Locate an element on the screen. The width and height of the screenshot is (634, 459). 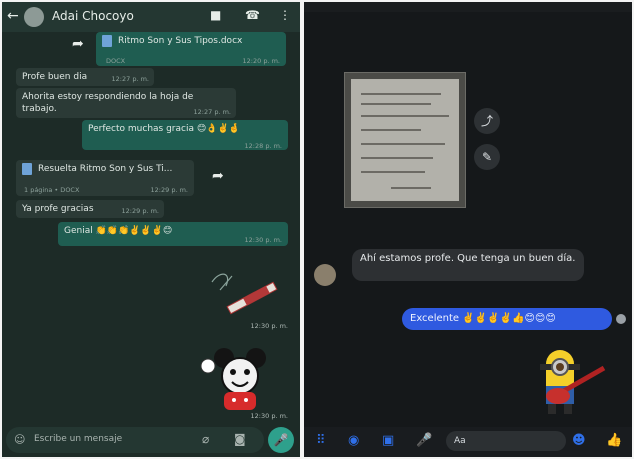
received-message: Ya profe gracias 12:29 p. m. is located at coordinates (90, 209).